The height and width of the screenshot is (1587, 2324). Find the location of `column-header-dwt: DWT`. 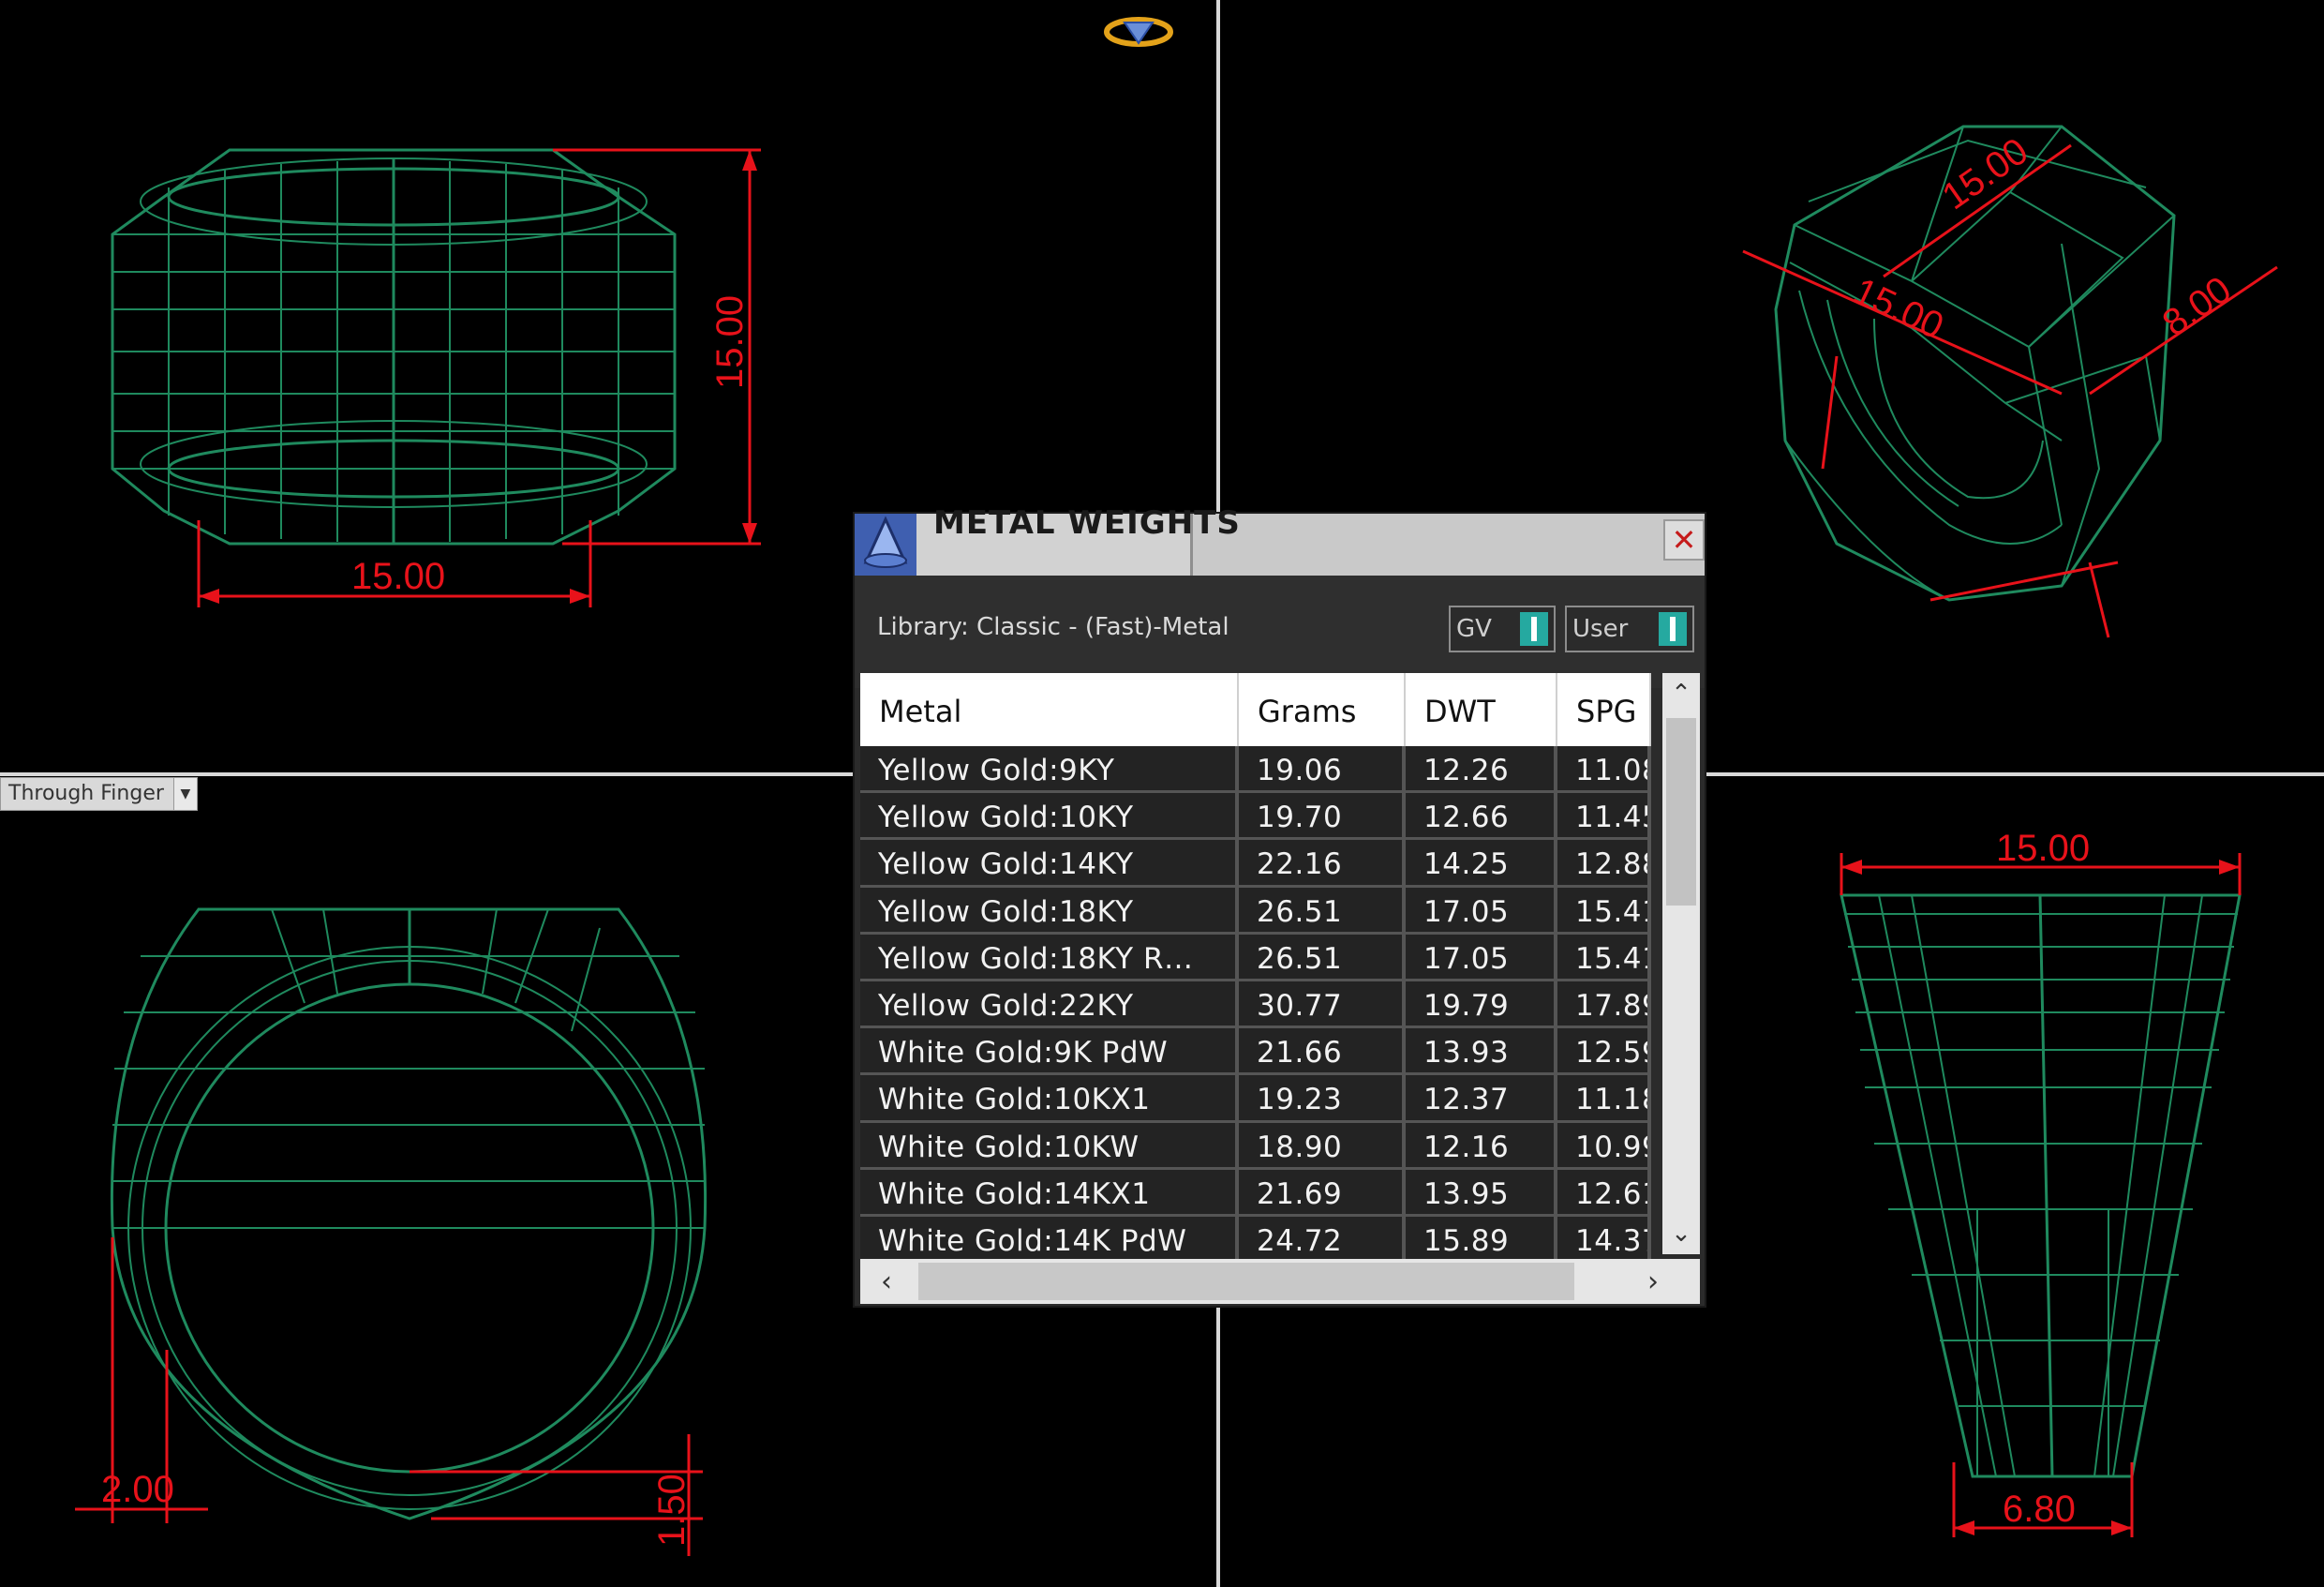

column-header-dwt: DWT is located at coordinates (1481, 710).